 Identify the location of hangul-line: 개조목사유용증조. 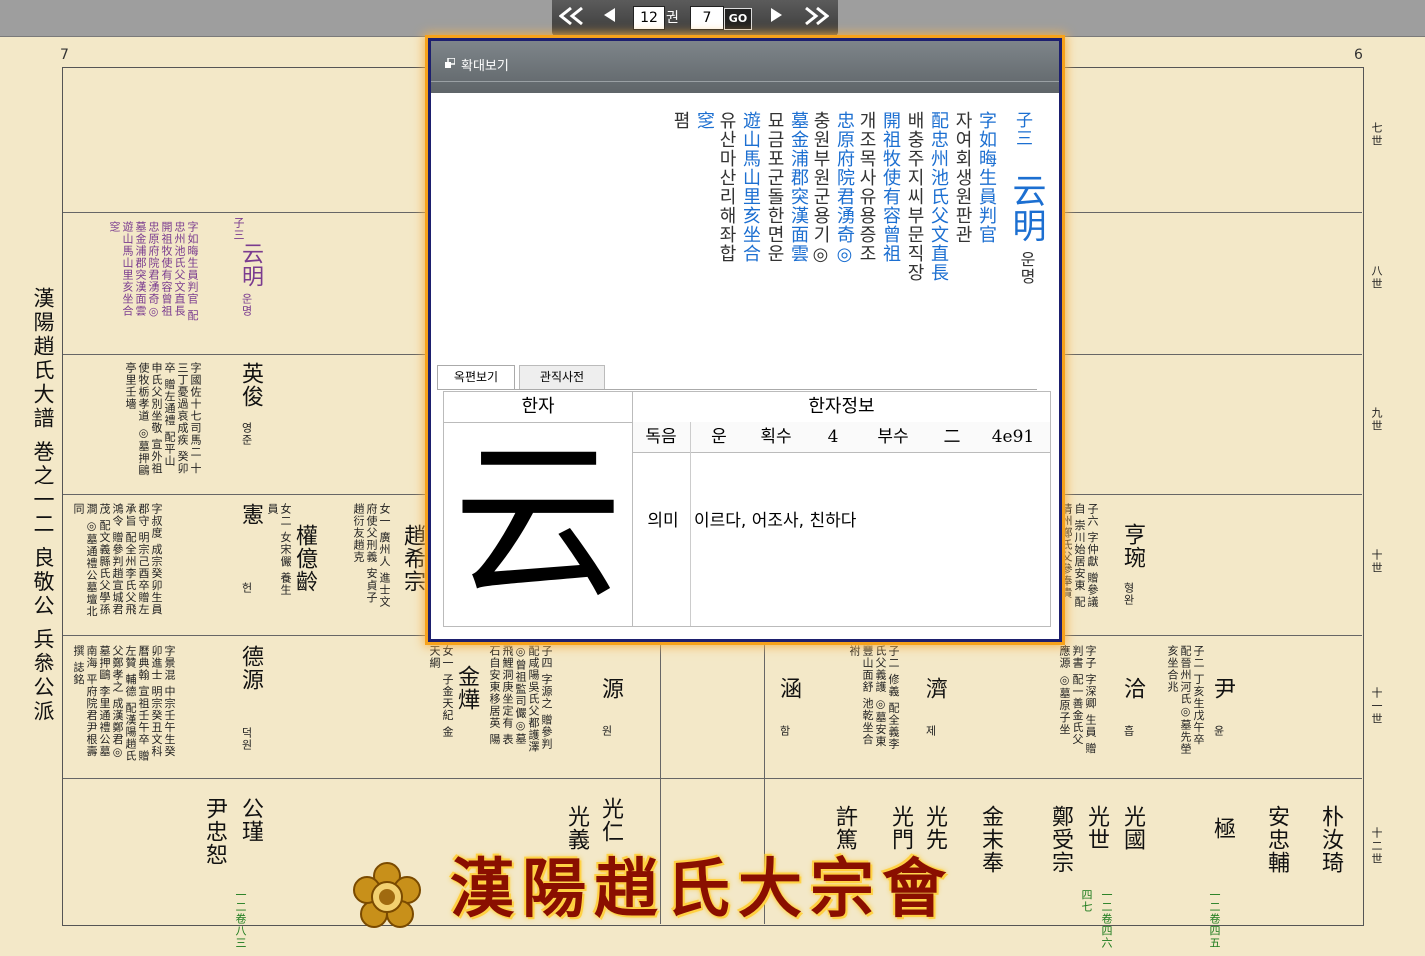
(866, 187).